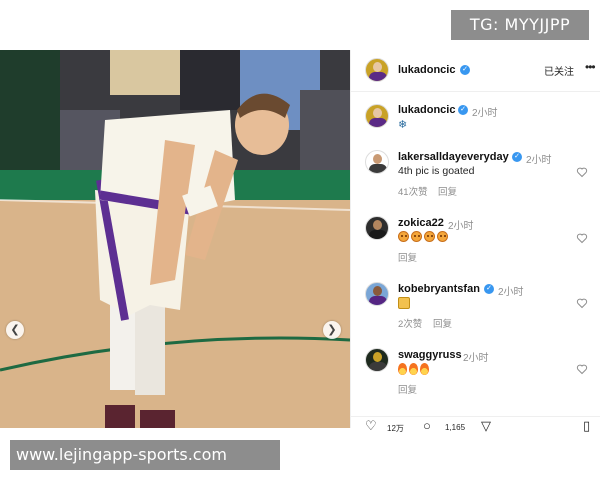 This screenshot has height=480, width=600. I want to click on caption-time: 2小时, so click(485, 113).